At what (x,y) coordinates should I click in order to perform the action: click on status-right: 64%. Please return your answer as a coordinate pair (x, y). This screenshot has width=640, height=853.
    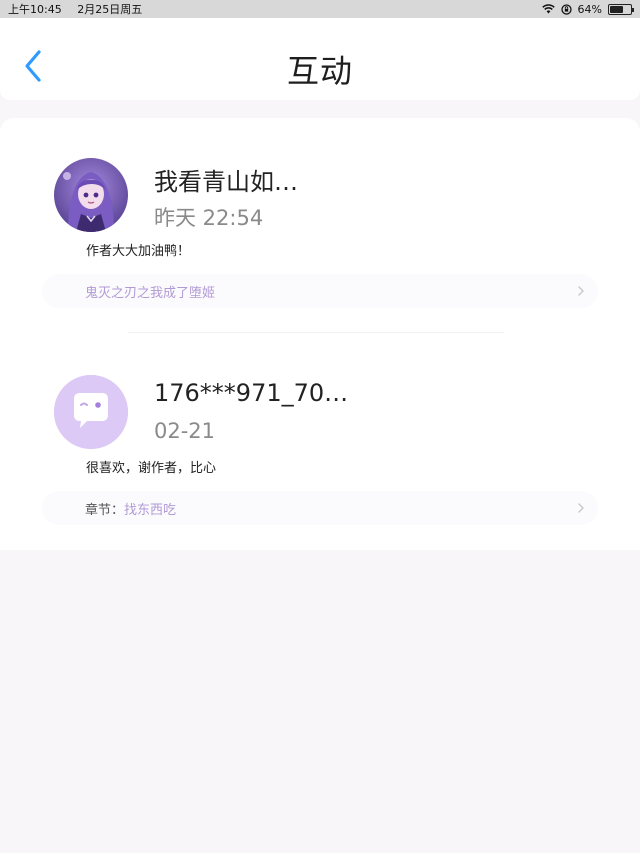
    Looking at the image, I should click on (587, 9).